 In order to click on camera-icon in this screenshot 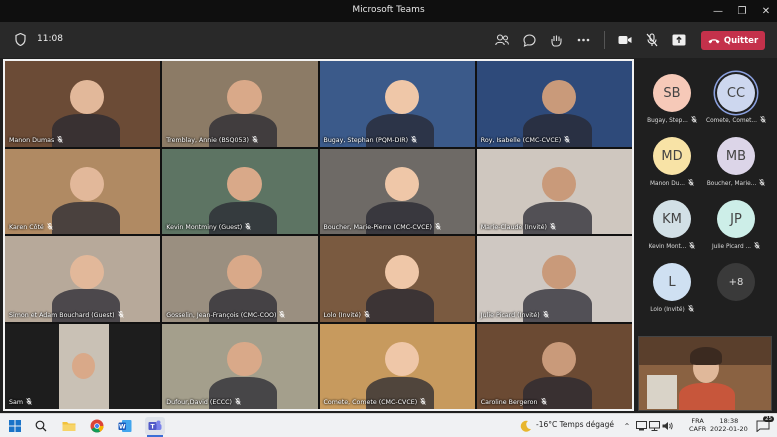, I will do `click(625, 40)`.